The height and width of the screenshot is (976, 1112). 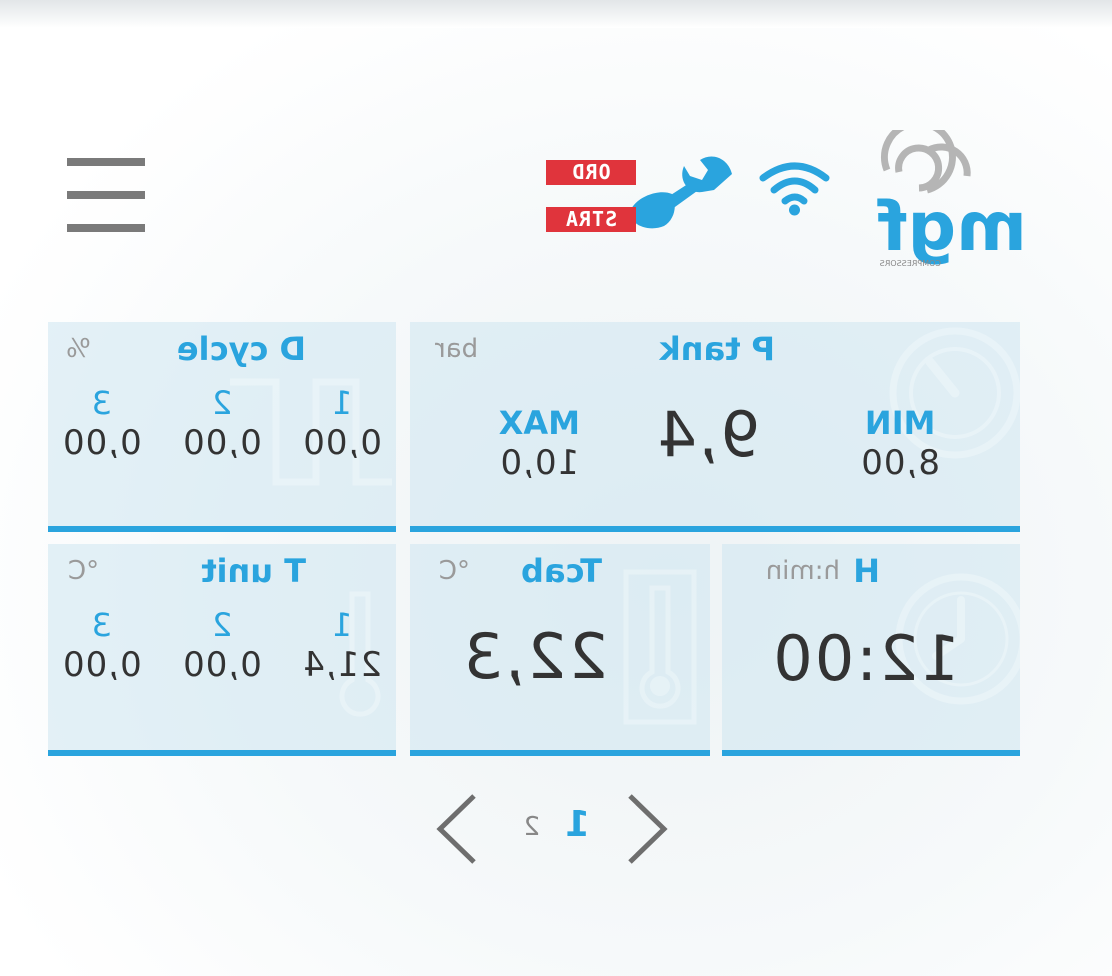 What do you see at coordinates (717, 349) in the screenshot?
I see `card-title: P tank` at bounding box center [717, 349].